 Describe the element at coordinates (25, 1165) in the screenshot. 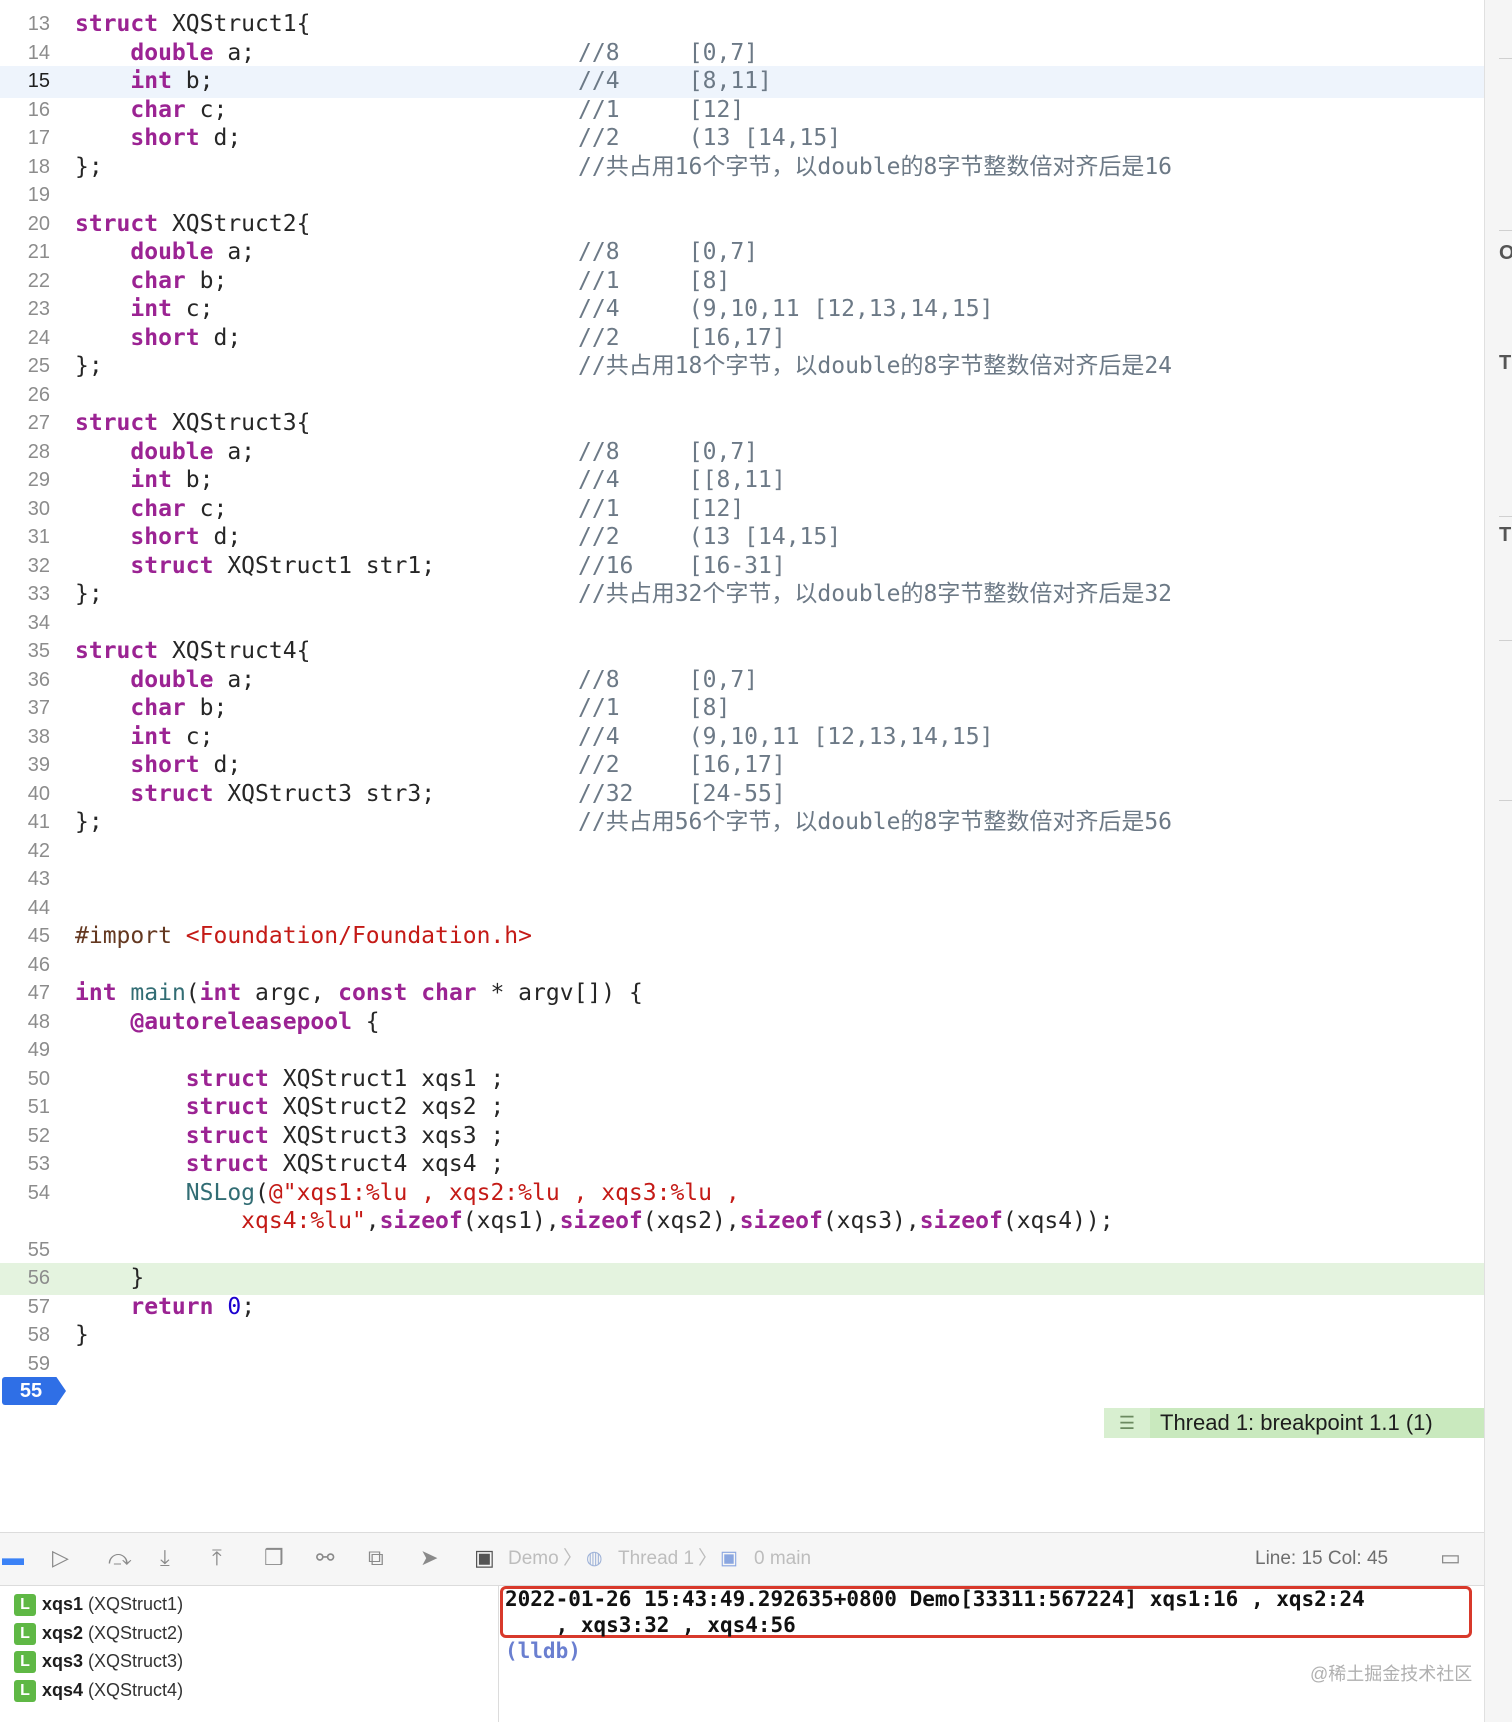

I see `line-number: 53` at that location.